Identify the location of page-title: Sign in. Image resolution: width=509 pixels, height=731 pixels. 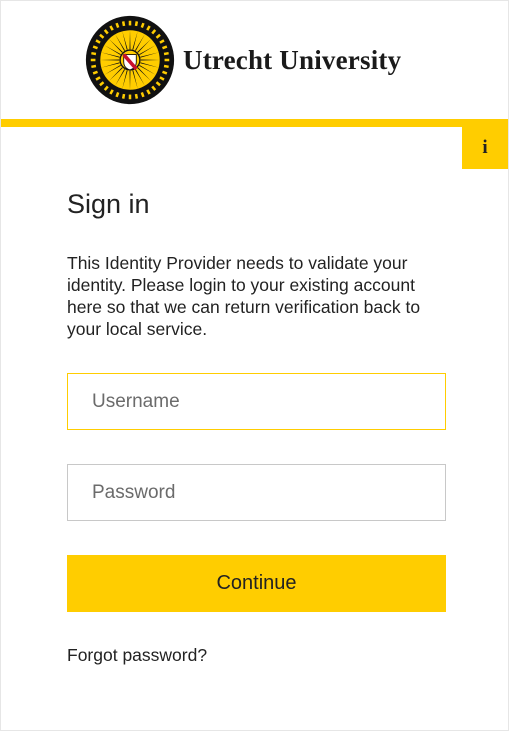
(108, 204).